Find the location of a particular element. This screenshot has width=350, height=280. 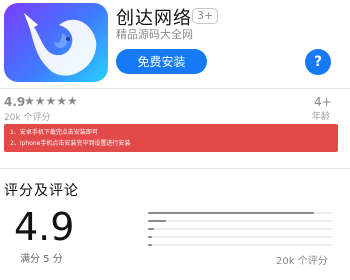

app-subtitle: 精品源码大全网 is located at coordinates (154, 34).